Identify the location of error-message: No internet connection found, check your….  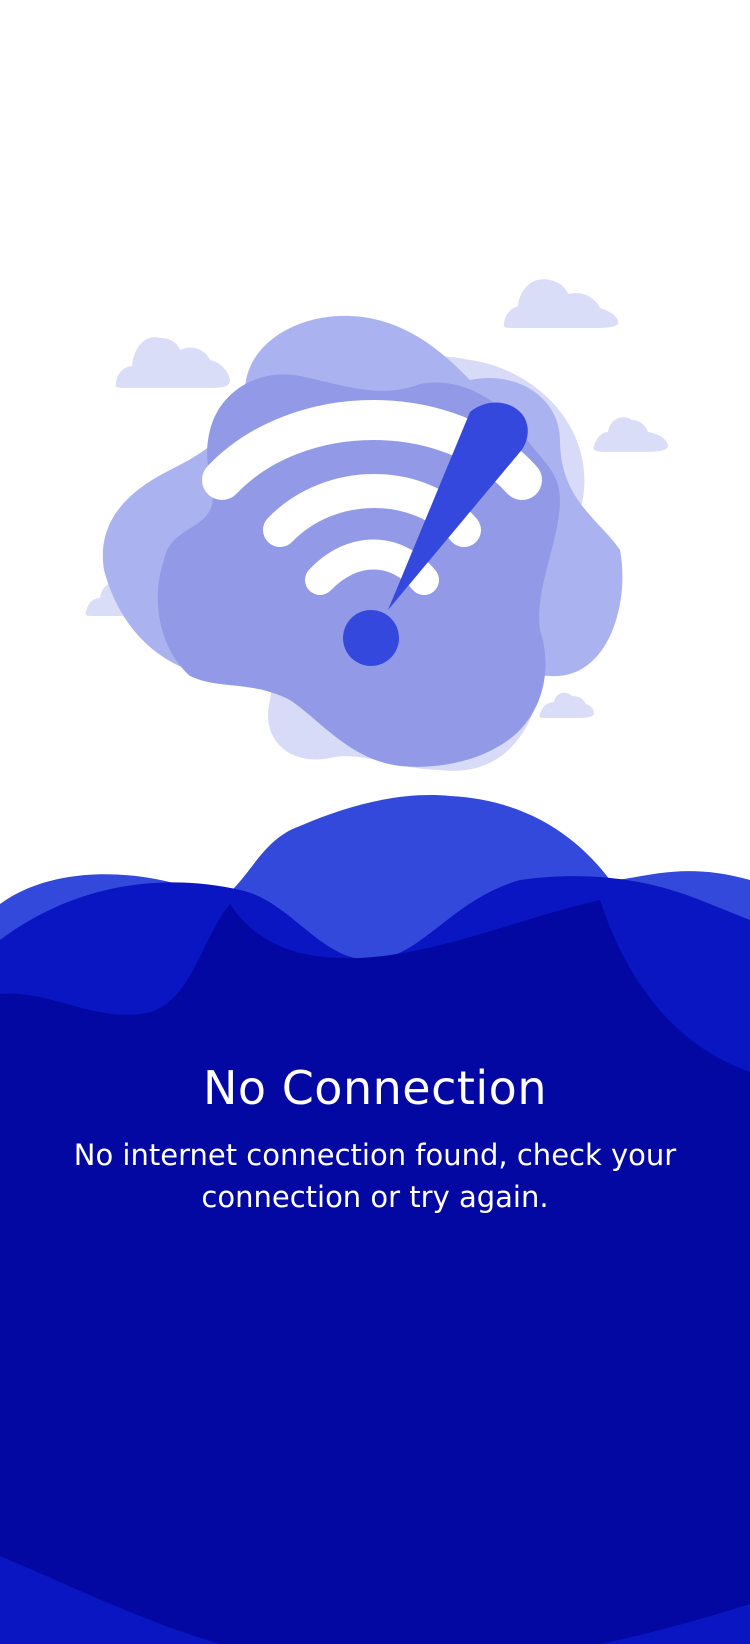
(375, 1176).